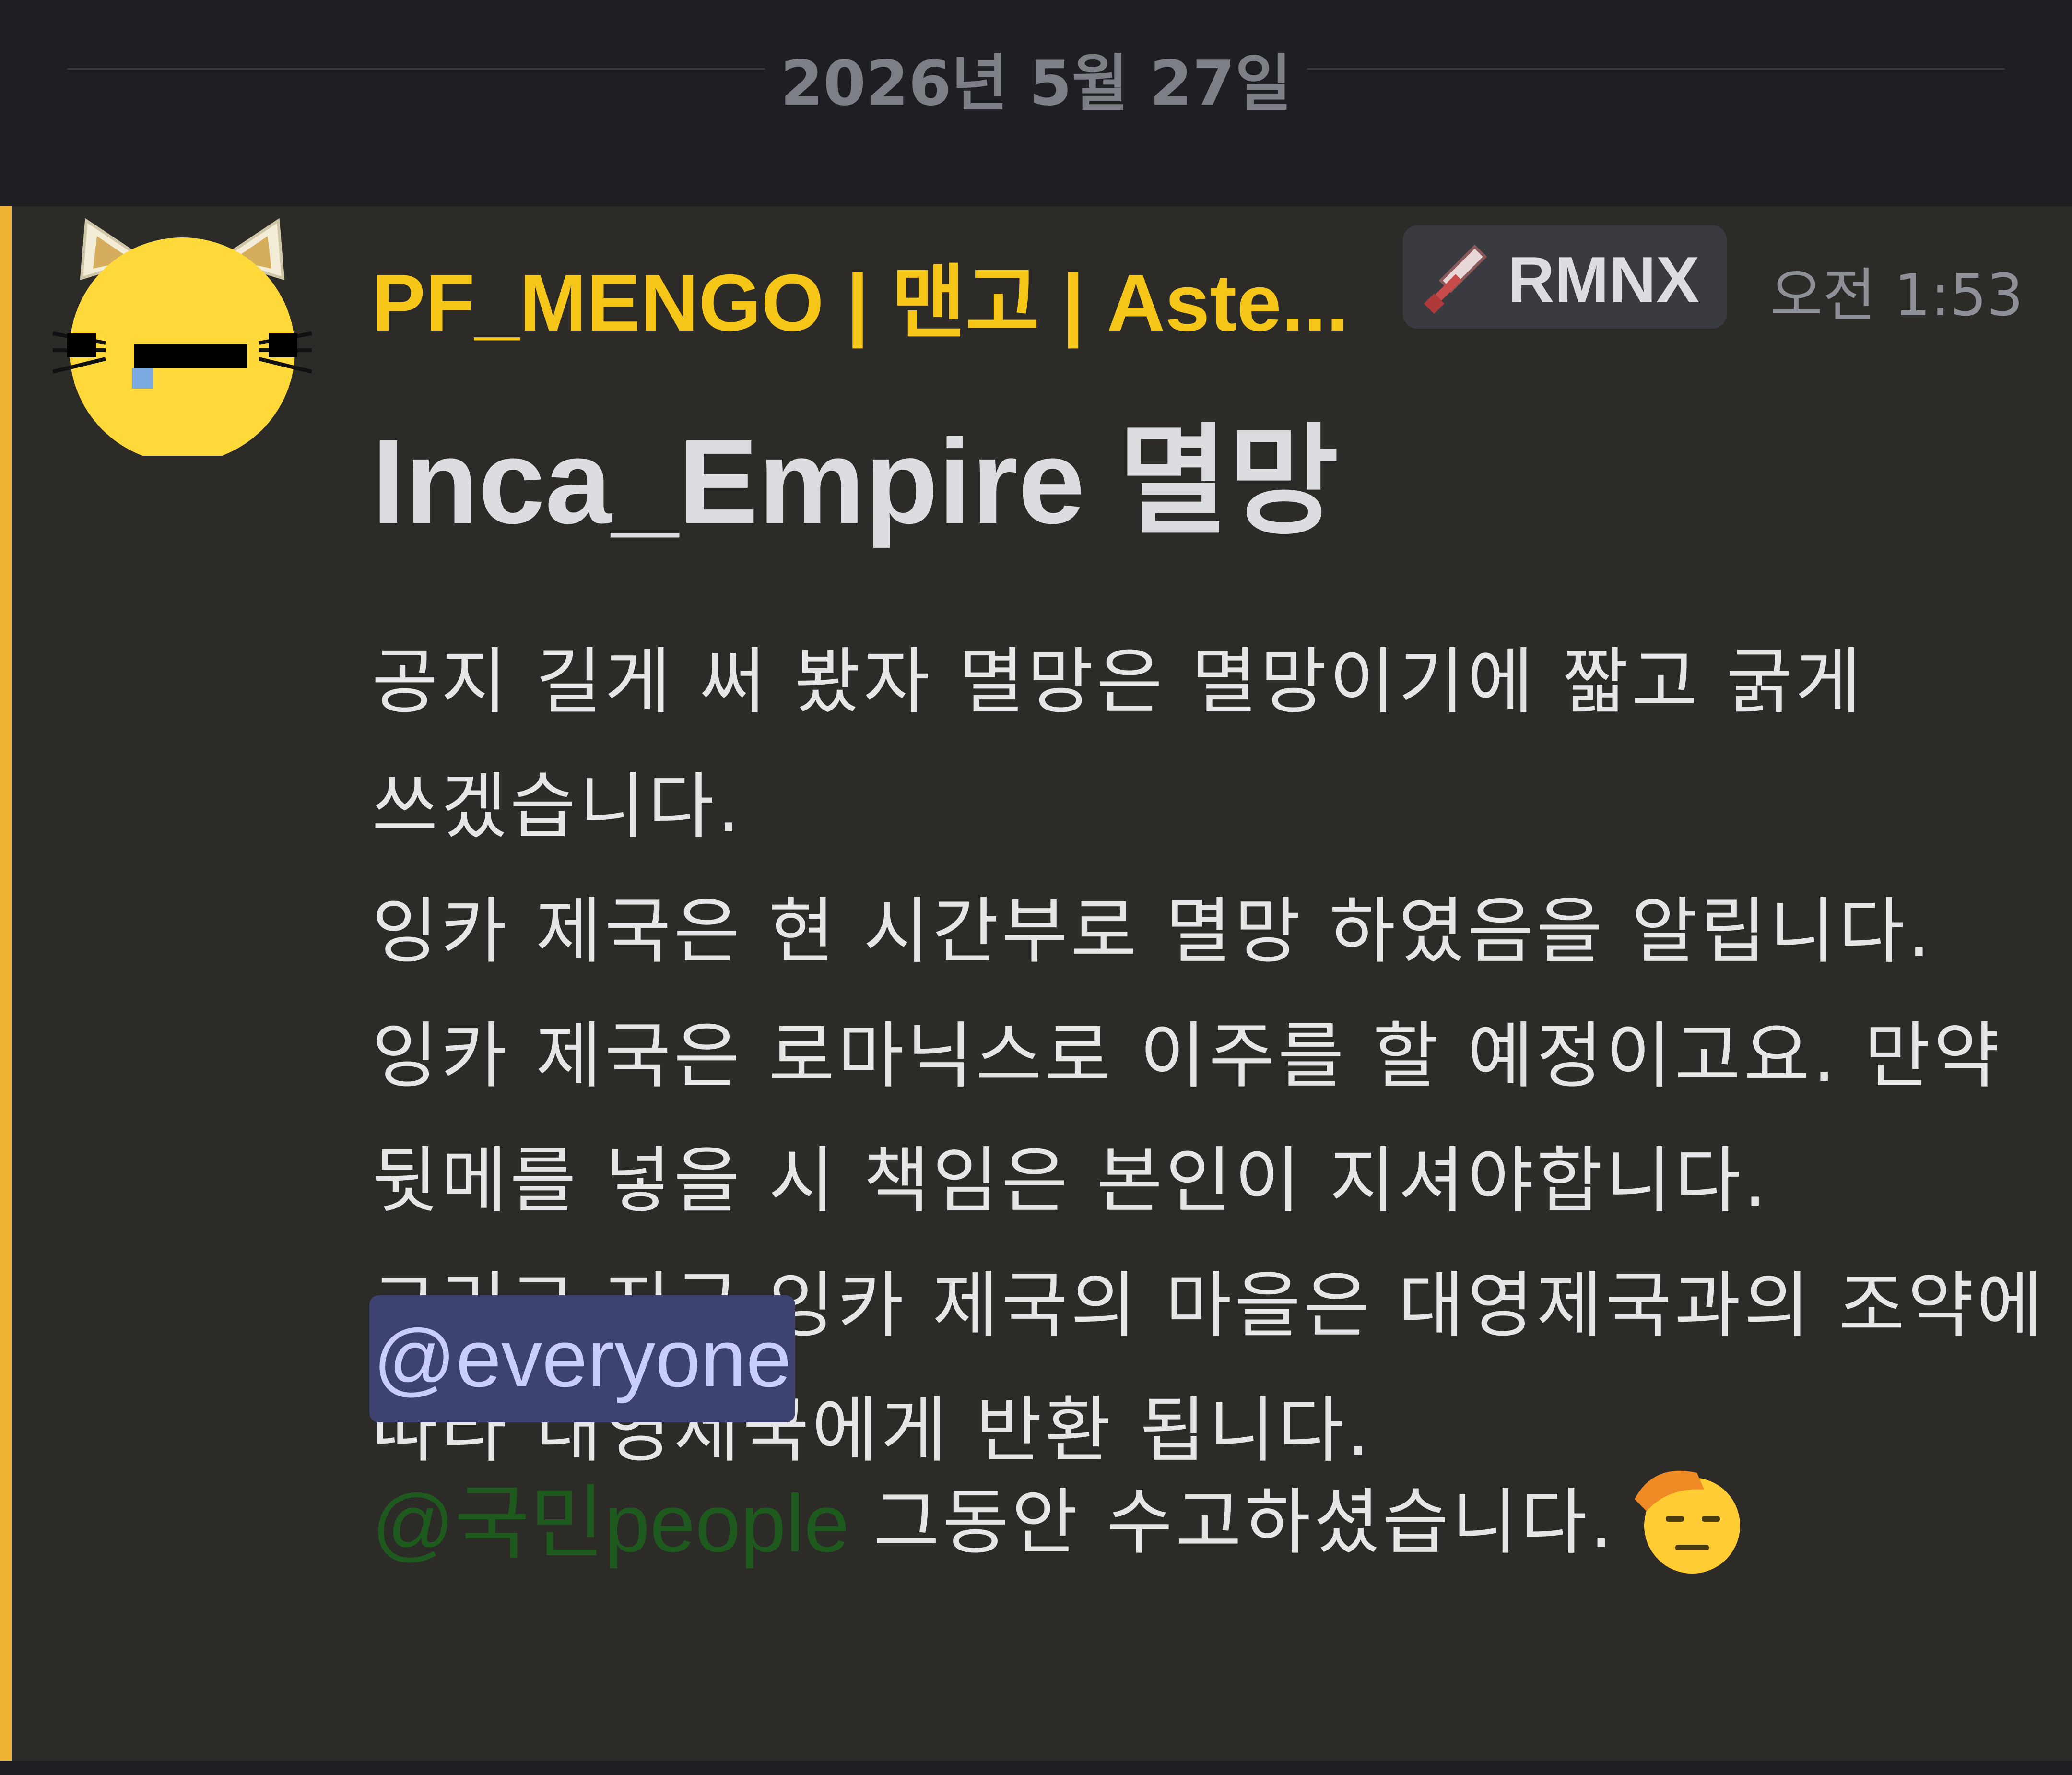 The image size is (2072, 1775). Describe the element at coordinates (557, 807) in the screenshot. I see `message-body-line: 쓰겠습니다.` at that location.